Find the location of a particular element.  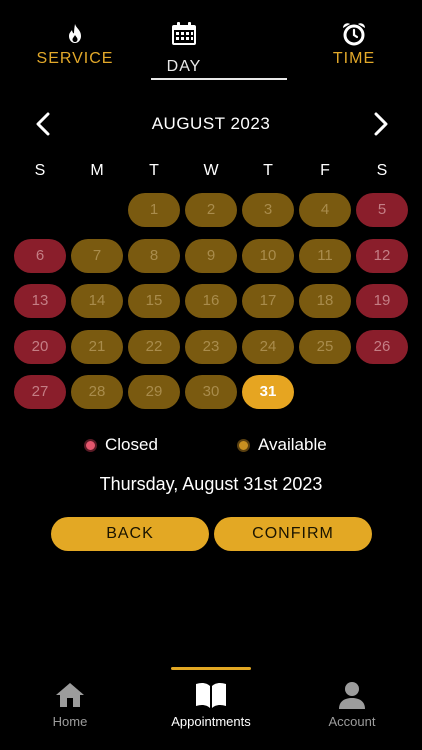

calendar-day-available: 4 is located at coordinates (325, 210).